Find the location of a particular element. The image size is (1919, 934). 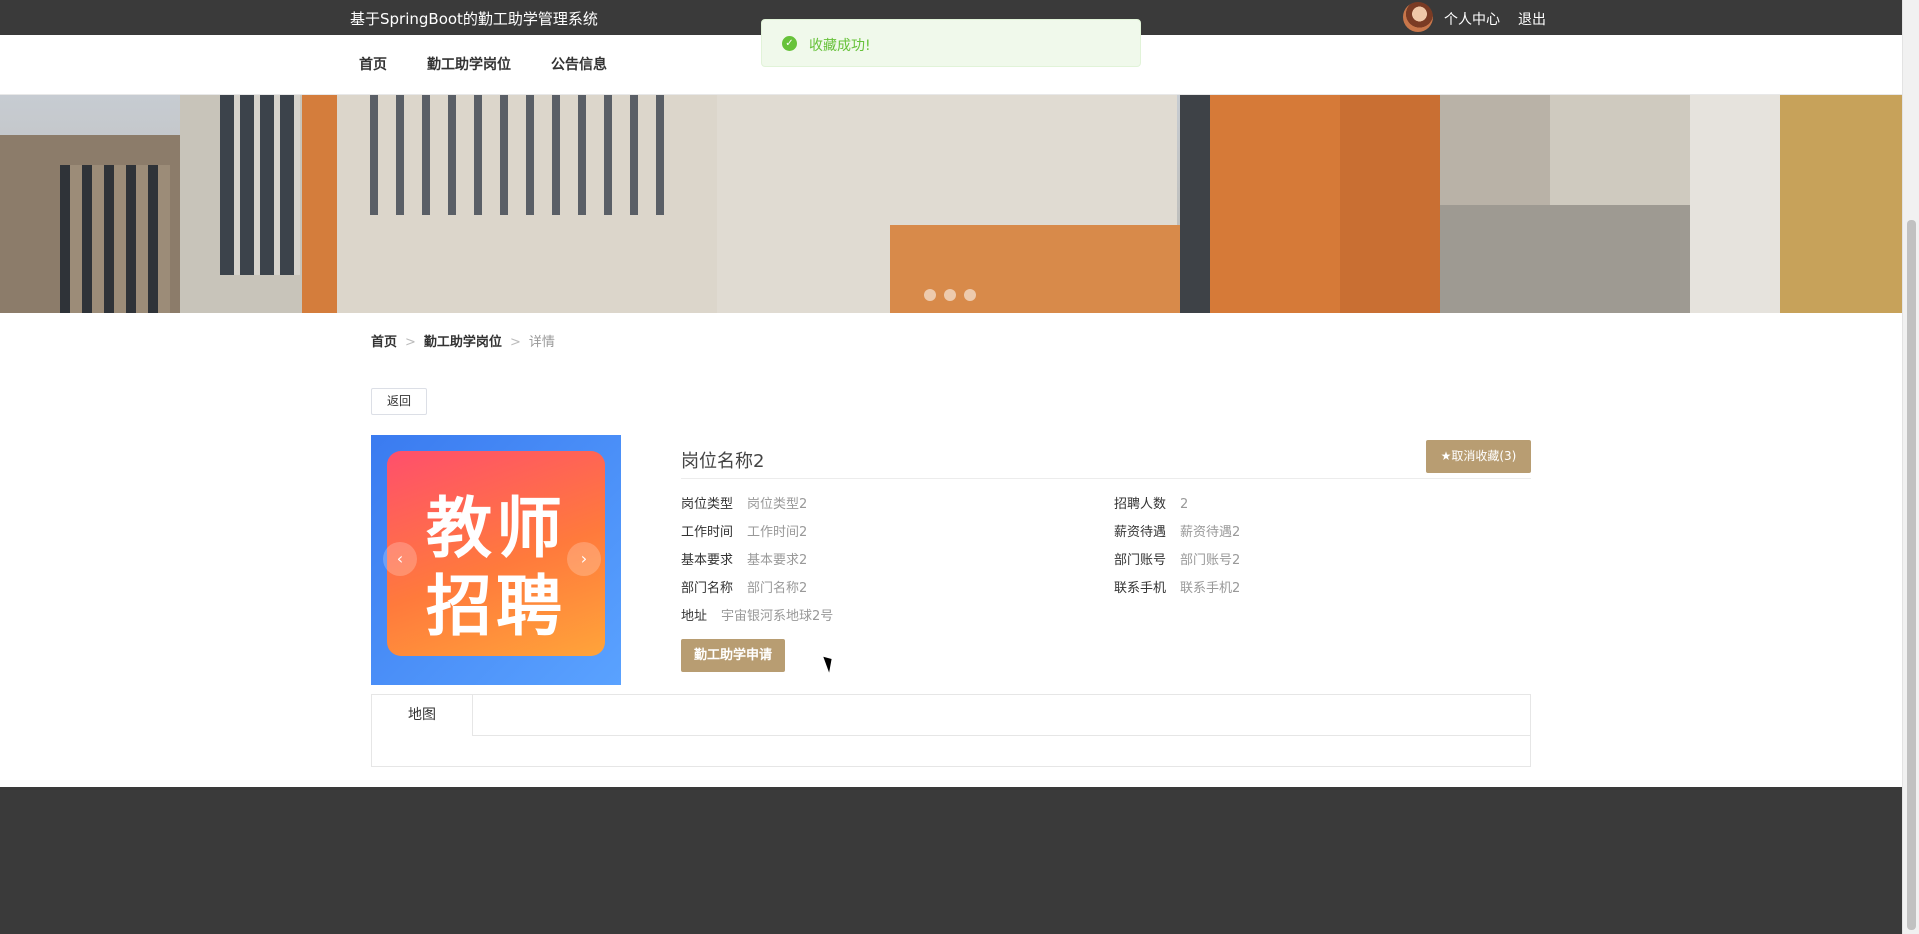

divider is located at coordinates (1106, 478).